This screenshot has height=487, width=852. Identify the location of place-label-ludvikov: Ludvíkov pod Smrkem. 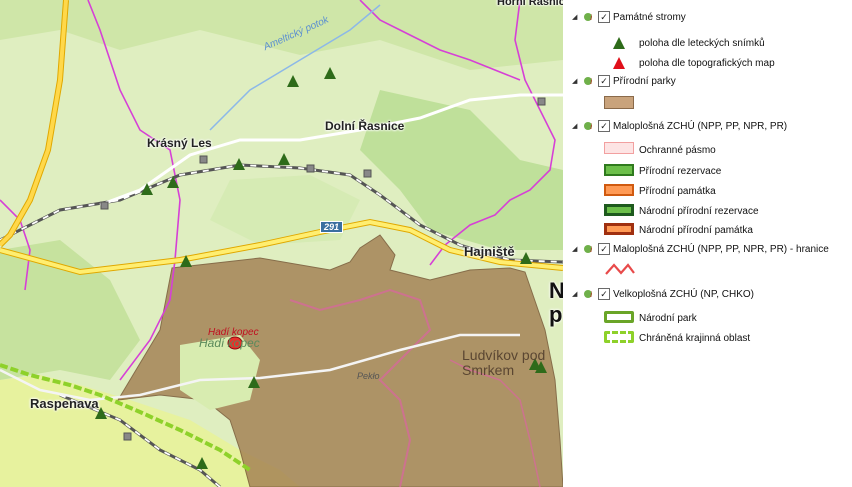
(504, 362).